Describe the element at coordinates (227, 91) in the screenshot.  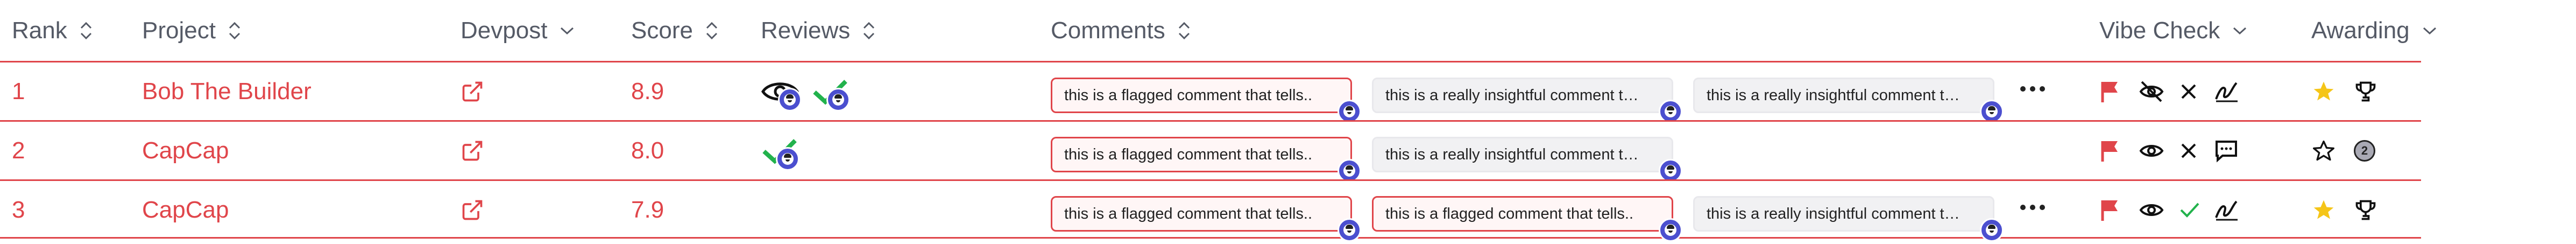
I see `project-name: Bob The Builder` at that location.